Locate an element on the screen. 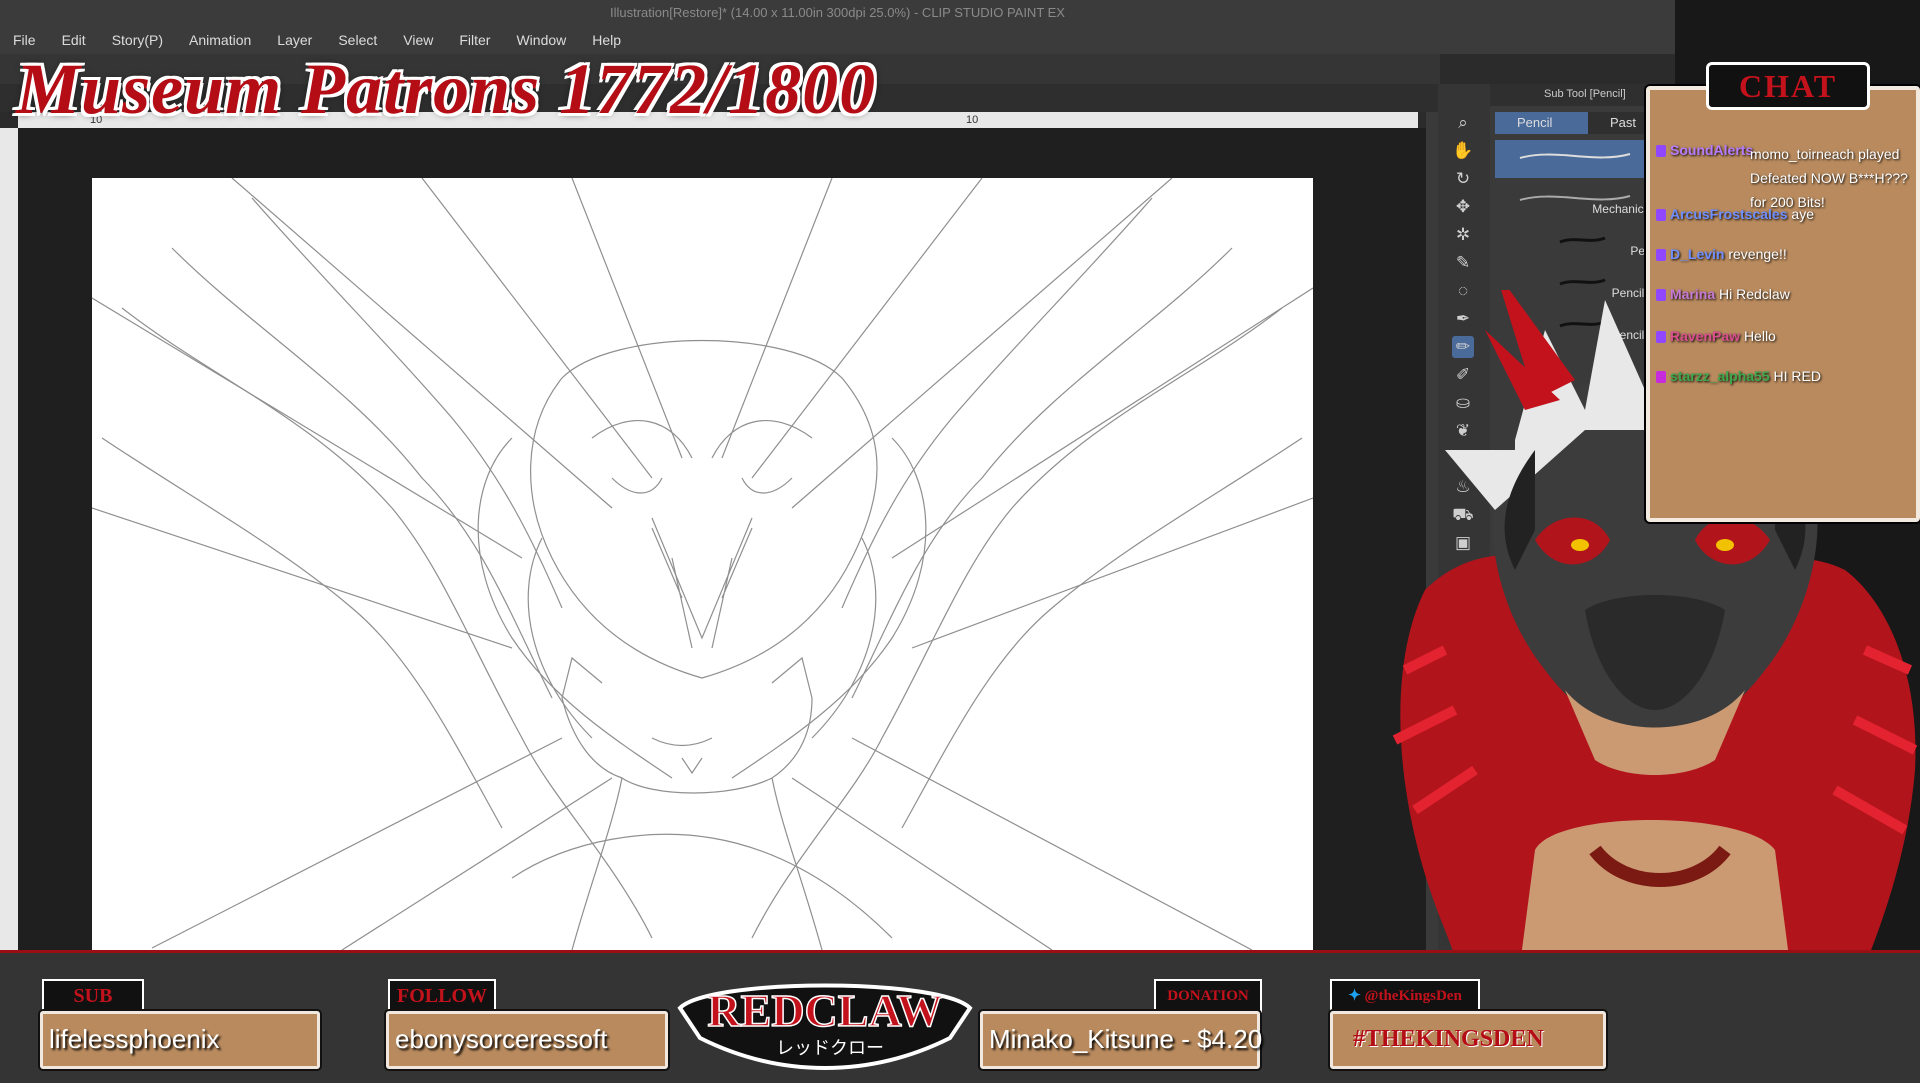 Image resolution: width=1920 pixels, height=1083 pixels. chat-text: Hello is located at coordinates (1759, 336).